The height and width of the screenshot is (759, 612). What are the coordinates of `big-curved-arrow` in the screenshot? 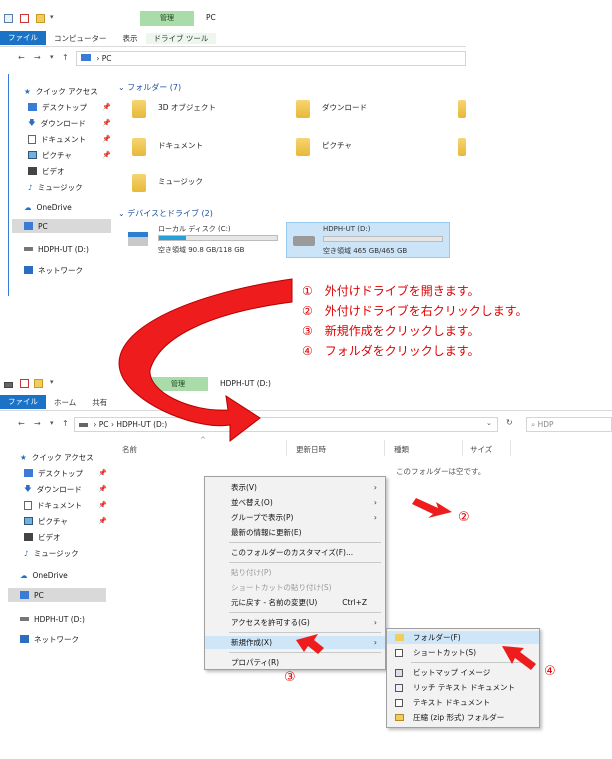 It's located at (205, 360).